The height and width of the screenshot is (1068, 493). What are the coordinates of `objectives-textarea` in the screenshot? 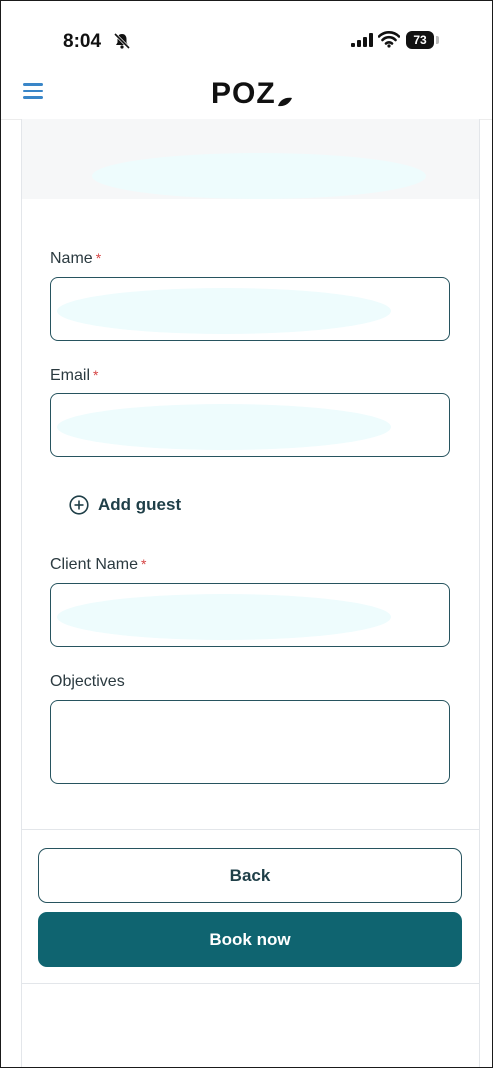 It's located at (250, 742).